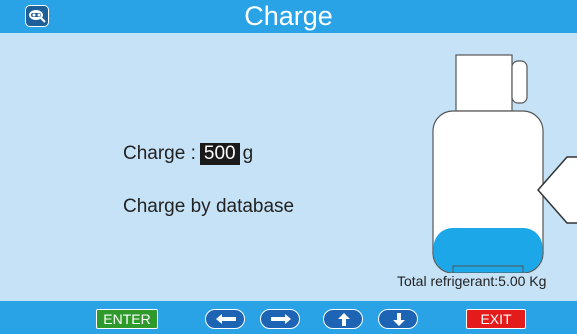 This screenshot has height=334, width=577. I want to click on down-arrow-button, so click(398, 319).